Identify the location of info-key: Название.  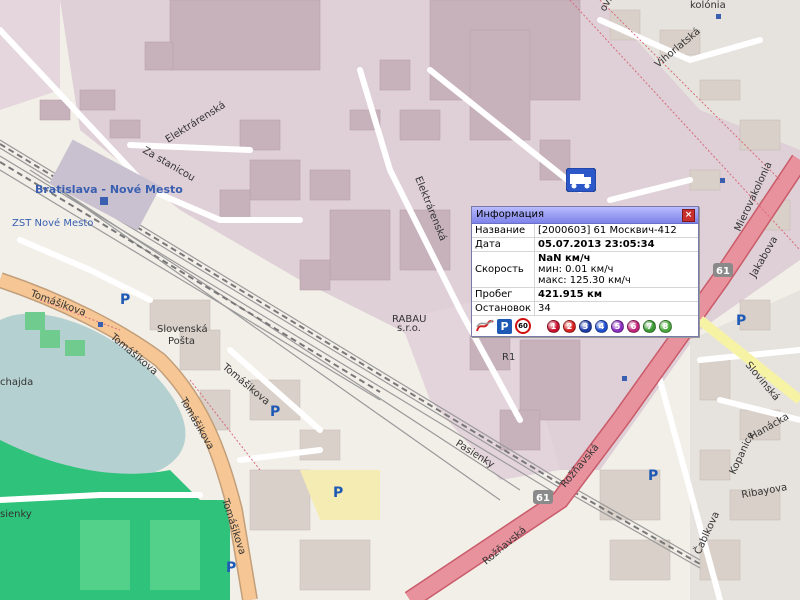
(504, 231).